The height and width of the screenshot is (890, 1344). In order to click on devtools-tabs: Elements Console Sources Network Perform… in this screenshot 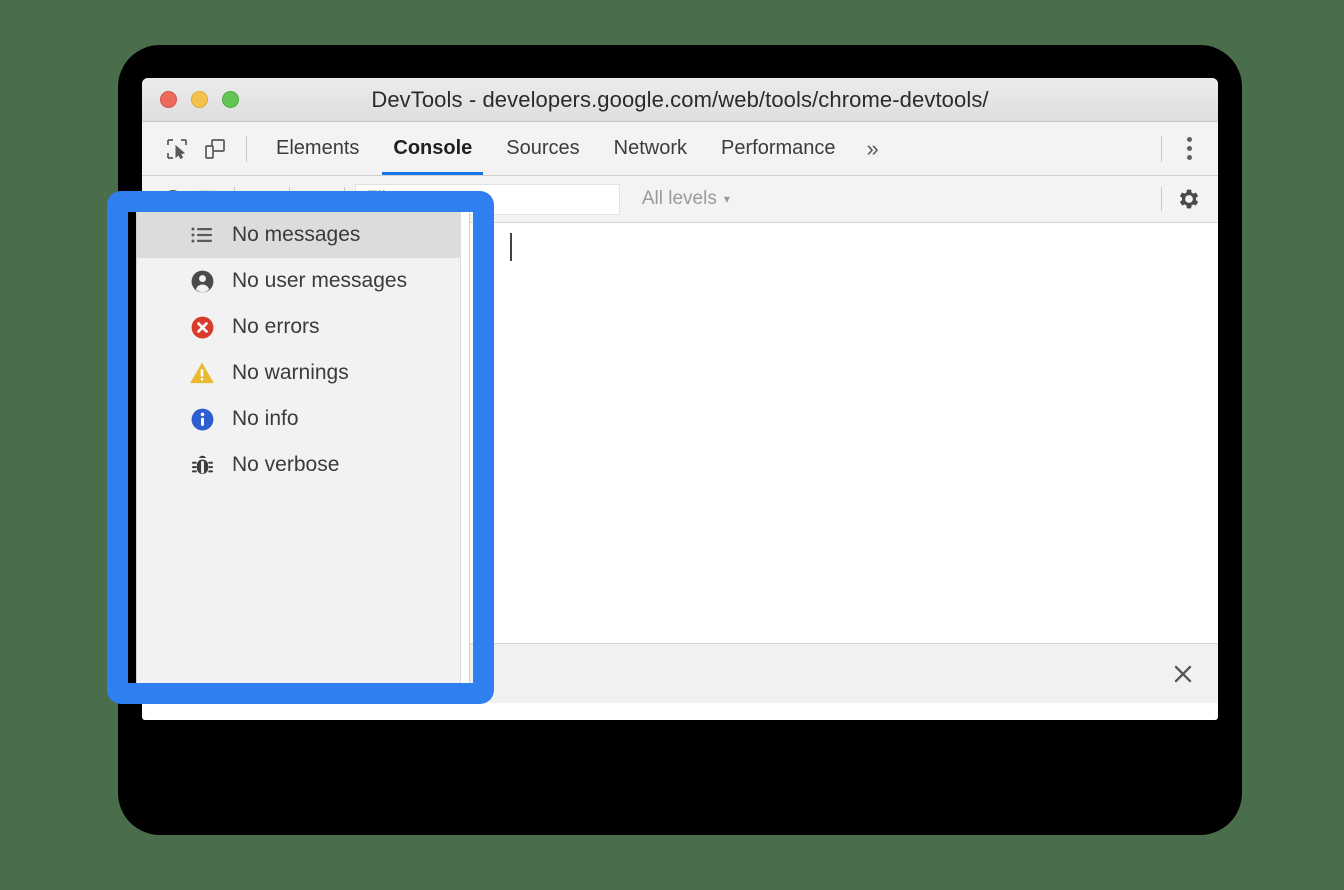, I will do `click(576, 148)`.